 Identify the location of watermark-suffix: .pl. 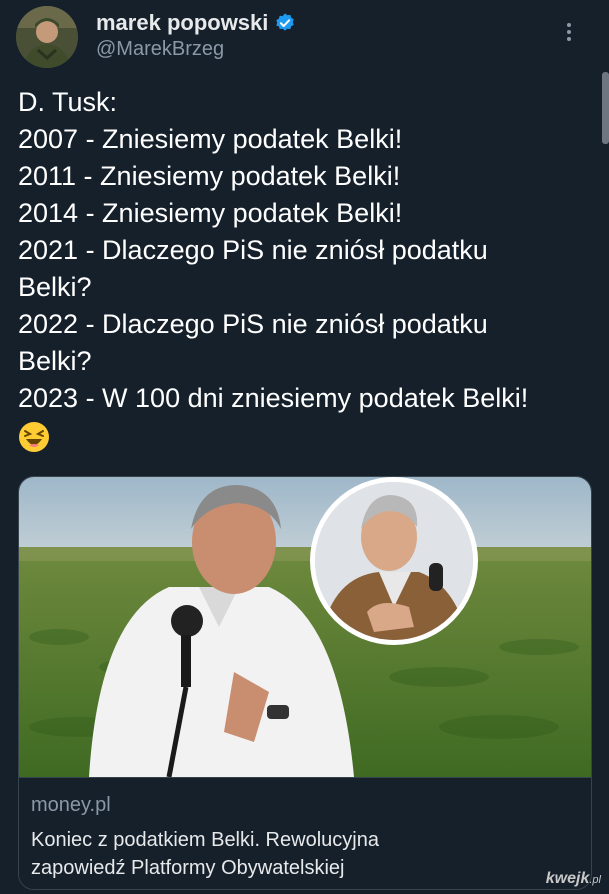
(595, 880).